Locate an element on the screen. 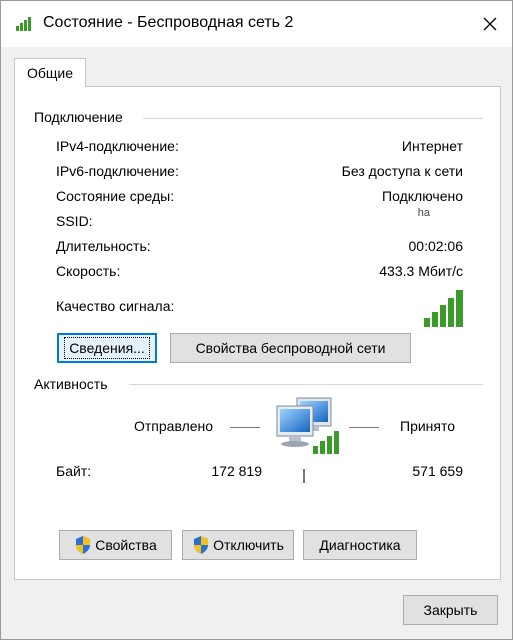 This screenshot has height=640, width=513. close-button: Закрыть is located at coordinates (450, 610).